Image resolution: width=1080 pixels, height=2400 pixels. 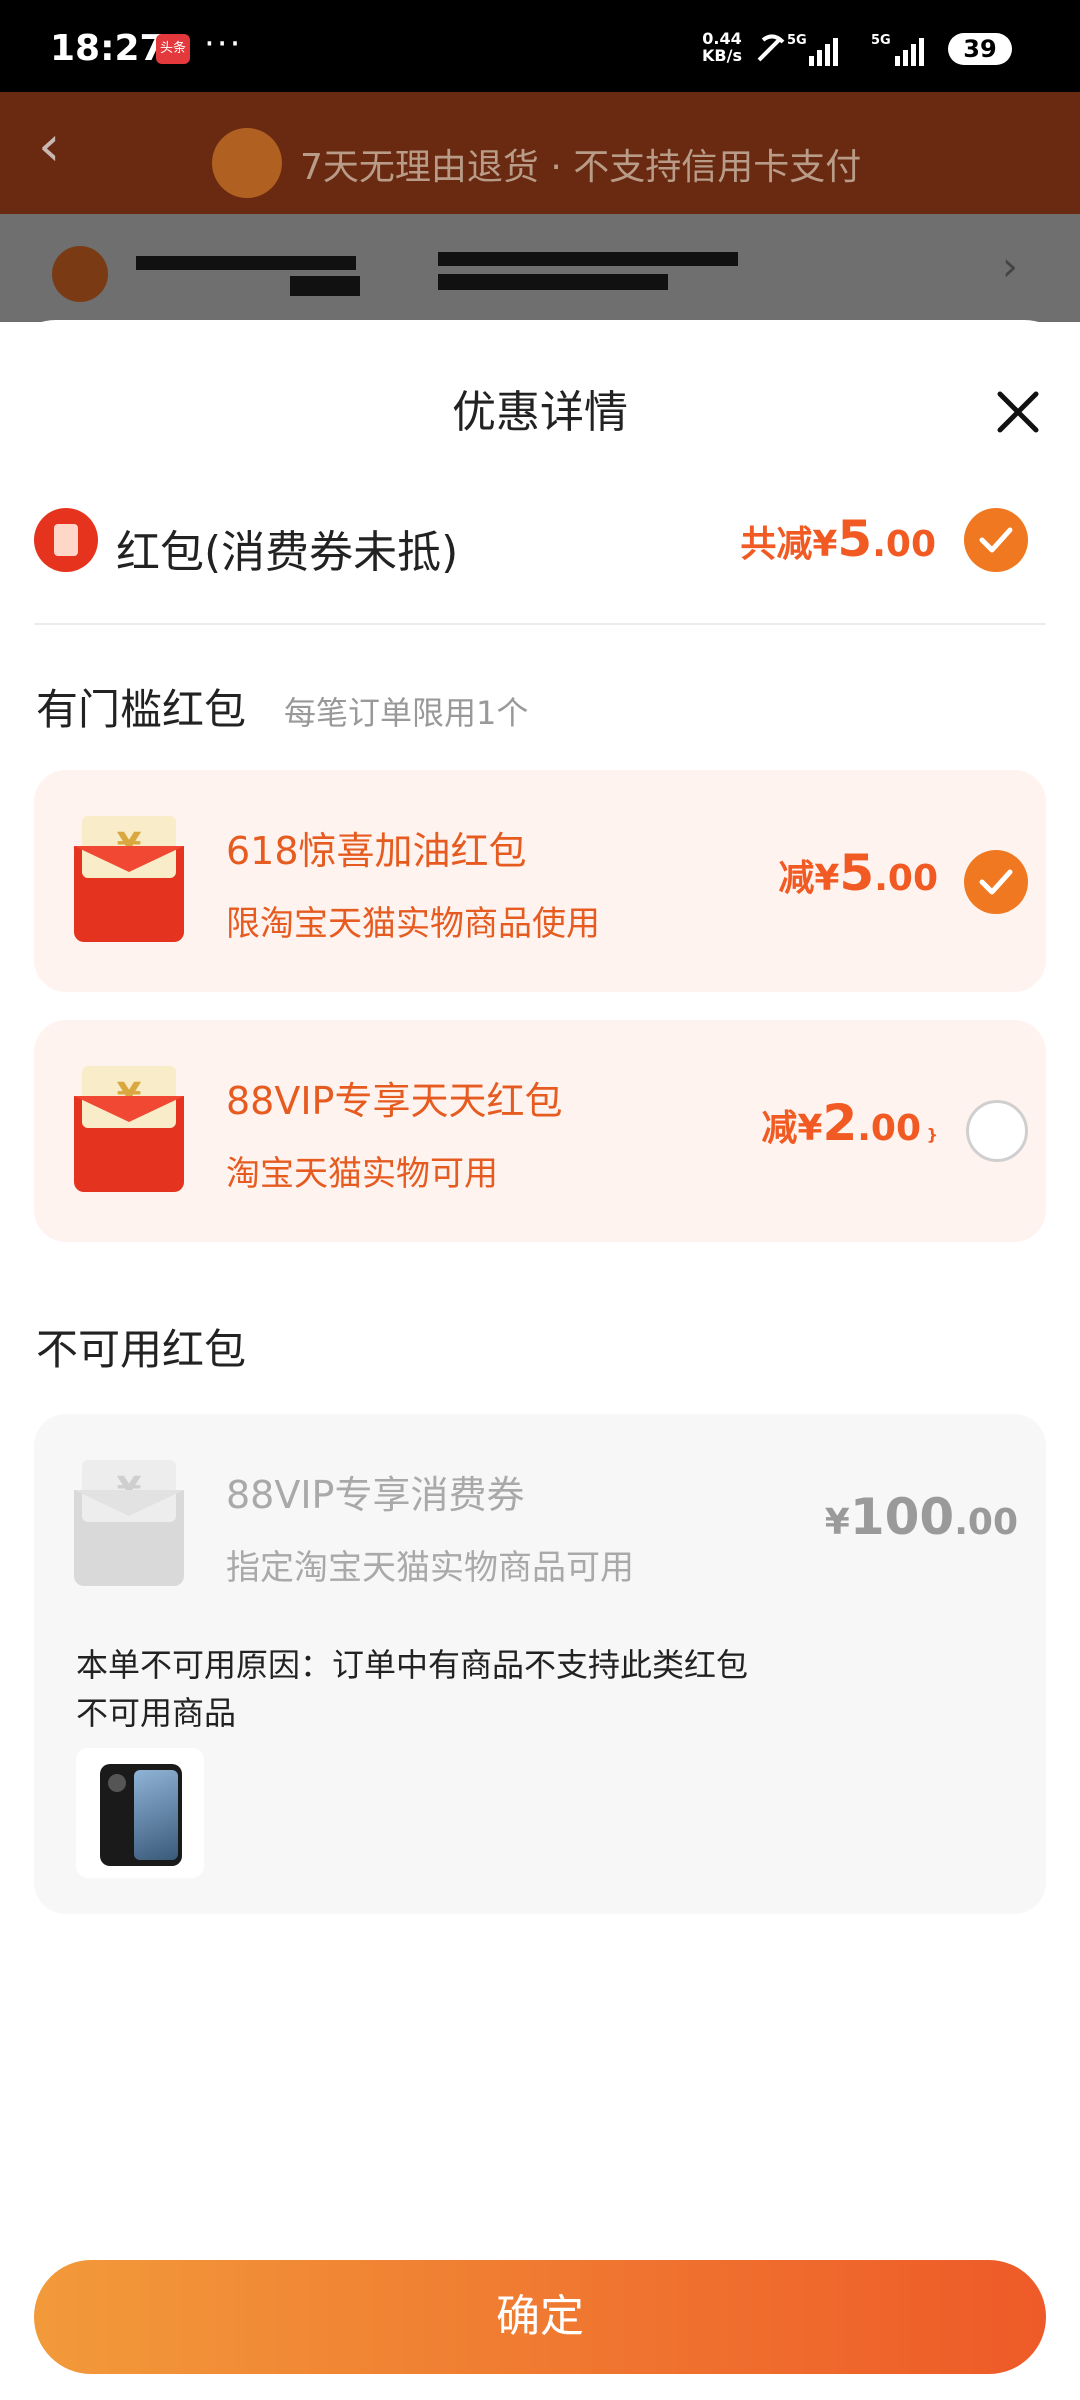 What do you see at coordinates (223, 44) in the screenshot?
I see `more-notifications-icon: ···` at bounding box center [223, 44].